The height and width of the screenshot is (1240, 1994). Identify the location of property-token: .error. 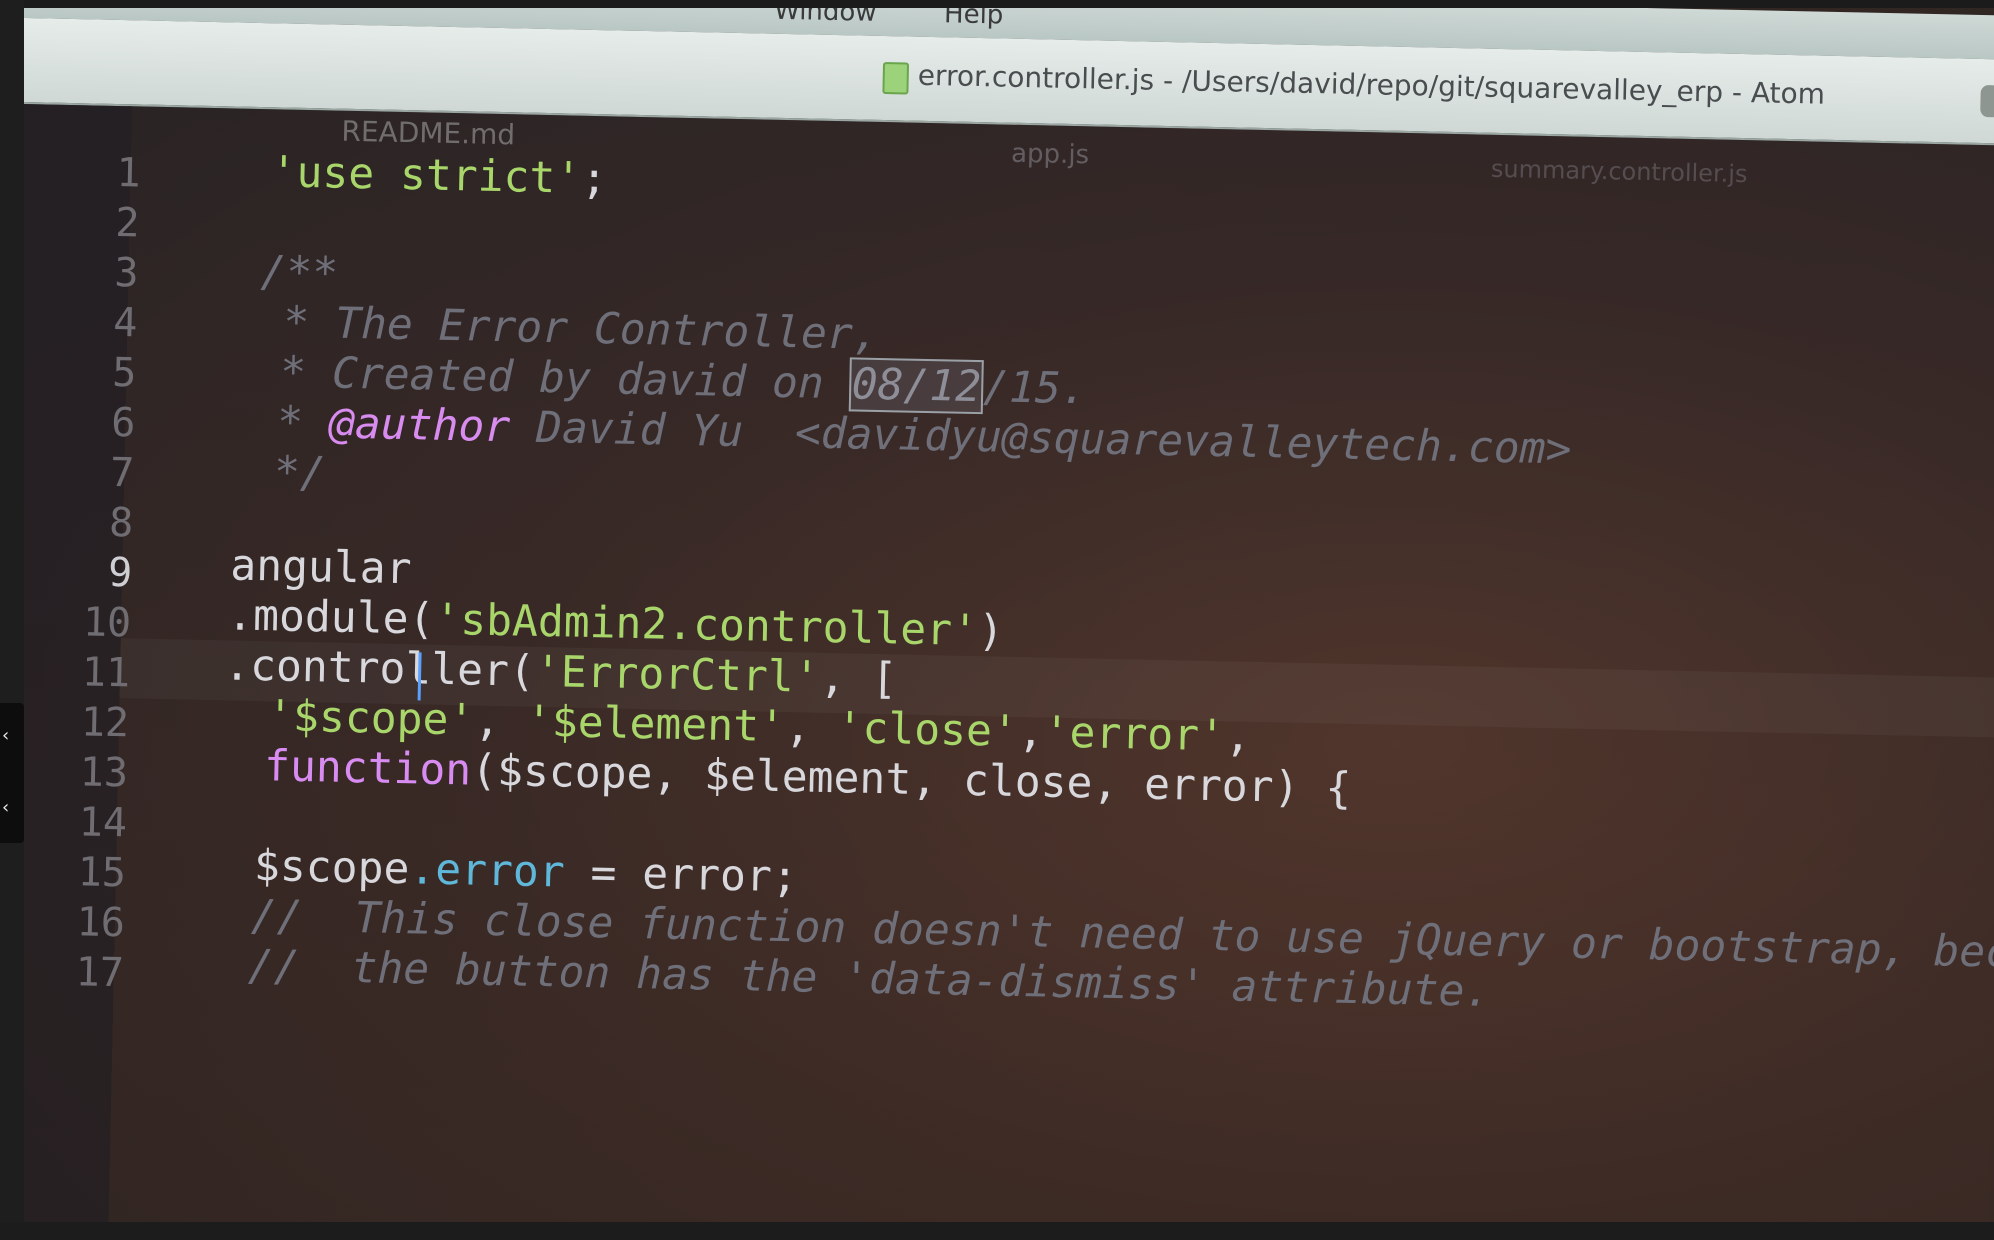
(487, 871).